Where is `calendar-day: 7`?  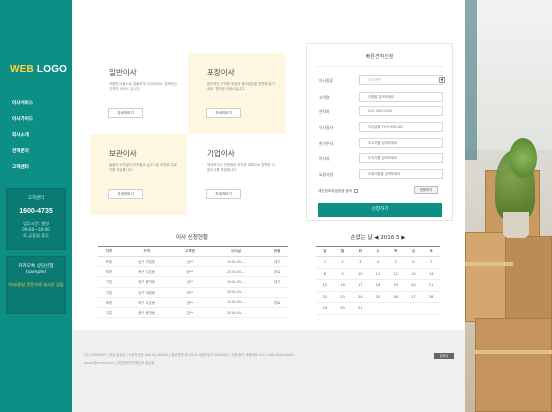
calendar-day: 7 is located at coordinates (431, 262).